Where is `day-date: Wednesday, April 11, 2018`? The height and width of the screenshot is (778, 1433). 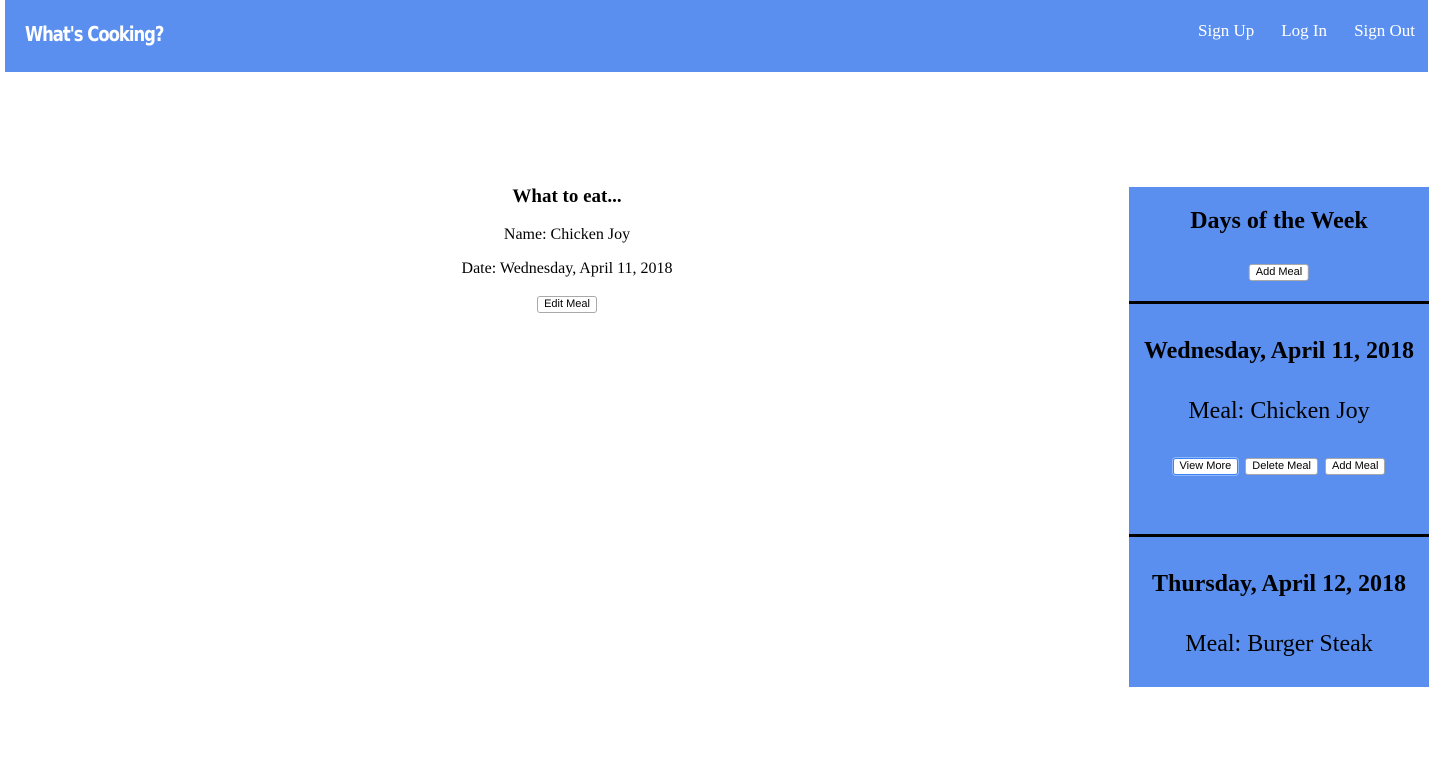
day-date: Wednesday, April 11, 2018 is located at coordinates (1279, 351).